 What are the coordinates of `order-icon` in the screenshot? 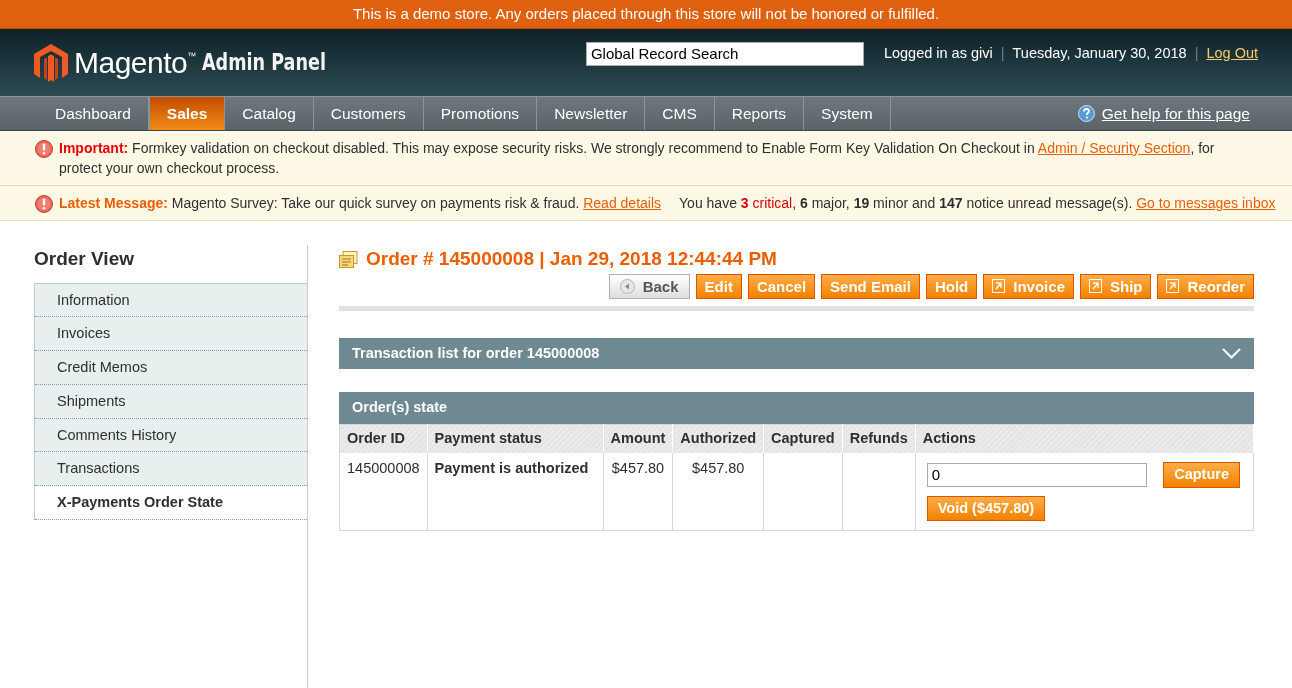 It's located at (348, 259).